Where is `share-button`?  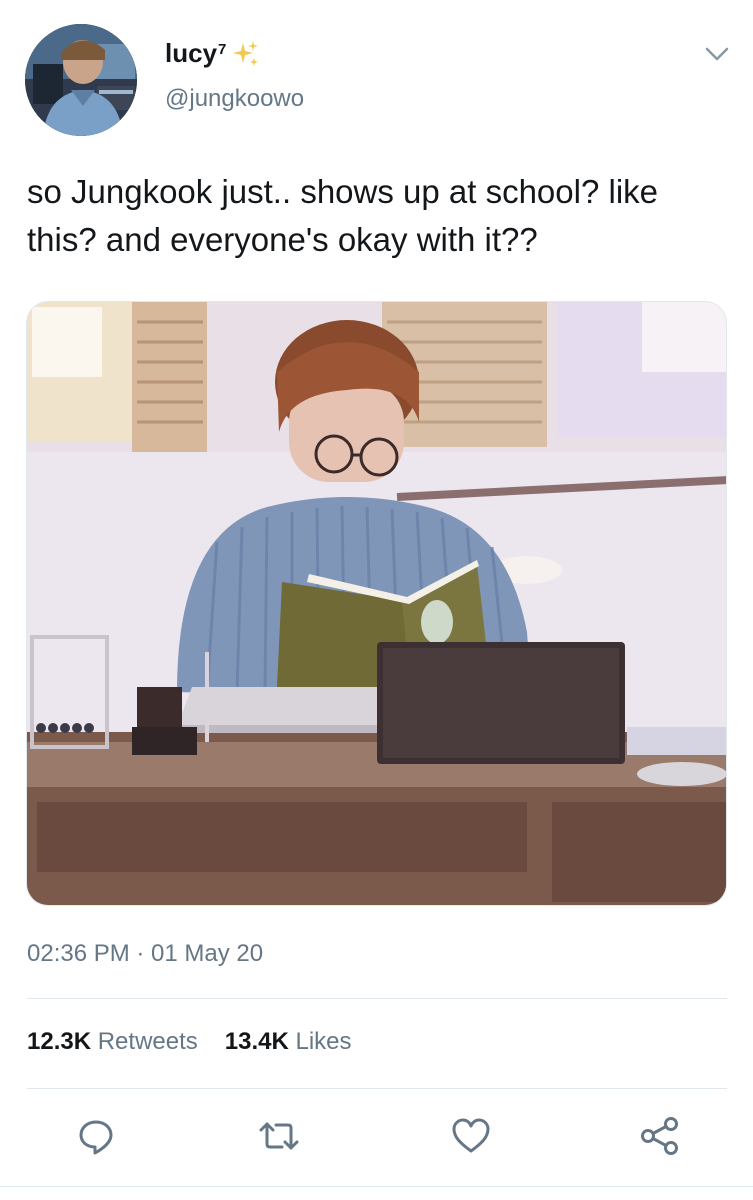 share-button is located at coordinates (660, 1136).